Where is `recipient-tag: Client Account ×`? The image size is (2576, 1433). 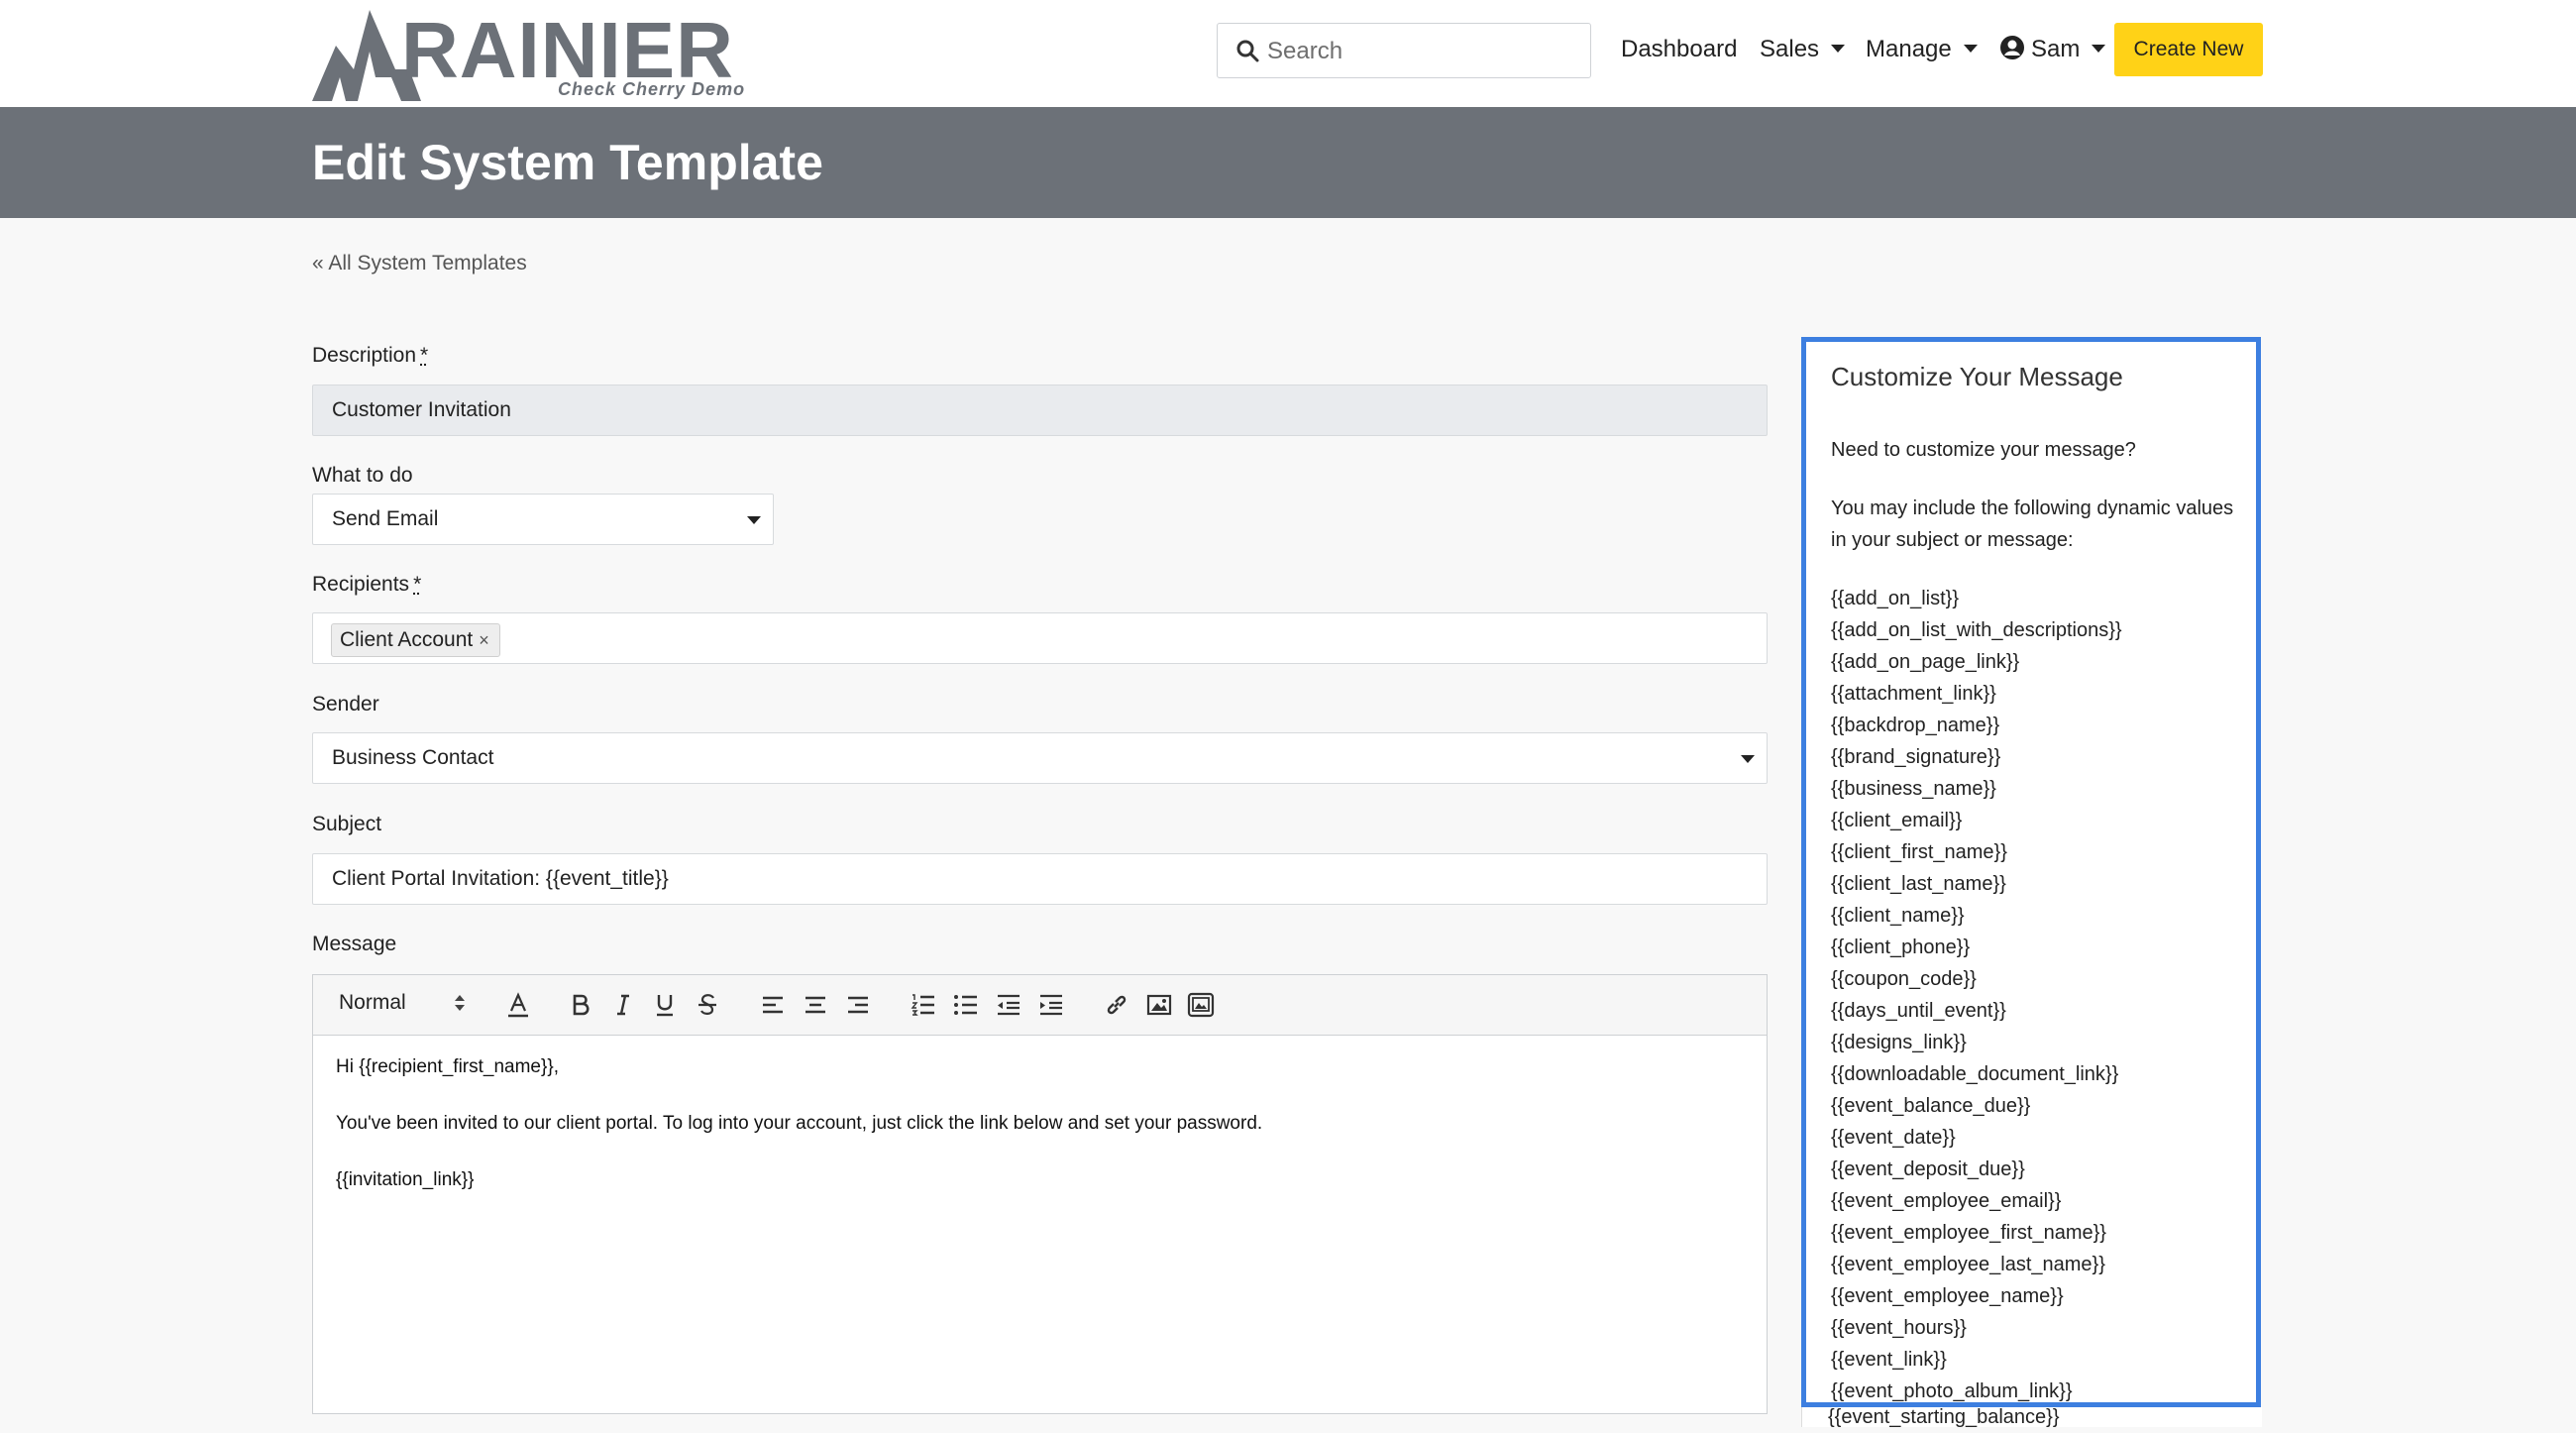
recipient-tag: Client Account × is located at coordinates (416, 640).